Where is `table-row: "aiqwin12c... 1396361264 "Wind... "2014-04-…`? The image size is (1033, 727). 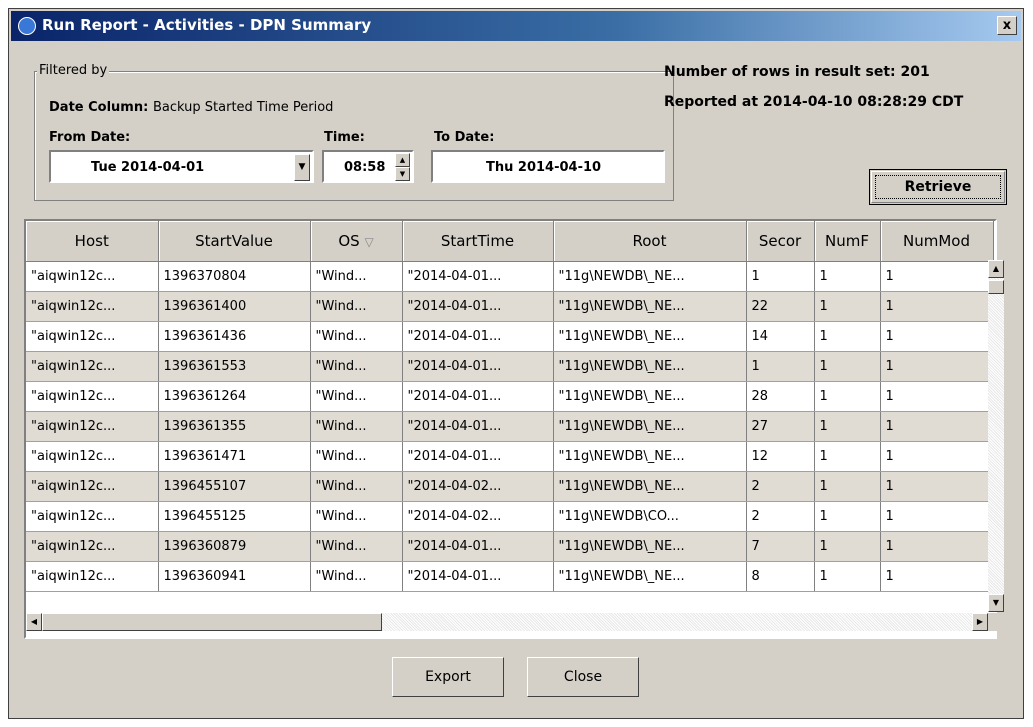 table-row: "aiqwin12c... 1396361264 "Wind... "2014-04-… is located at coordinates (510, 396).